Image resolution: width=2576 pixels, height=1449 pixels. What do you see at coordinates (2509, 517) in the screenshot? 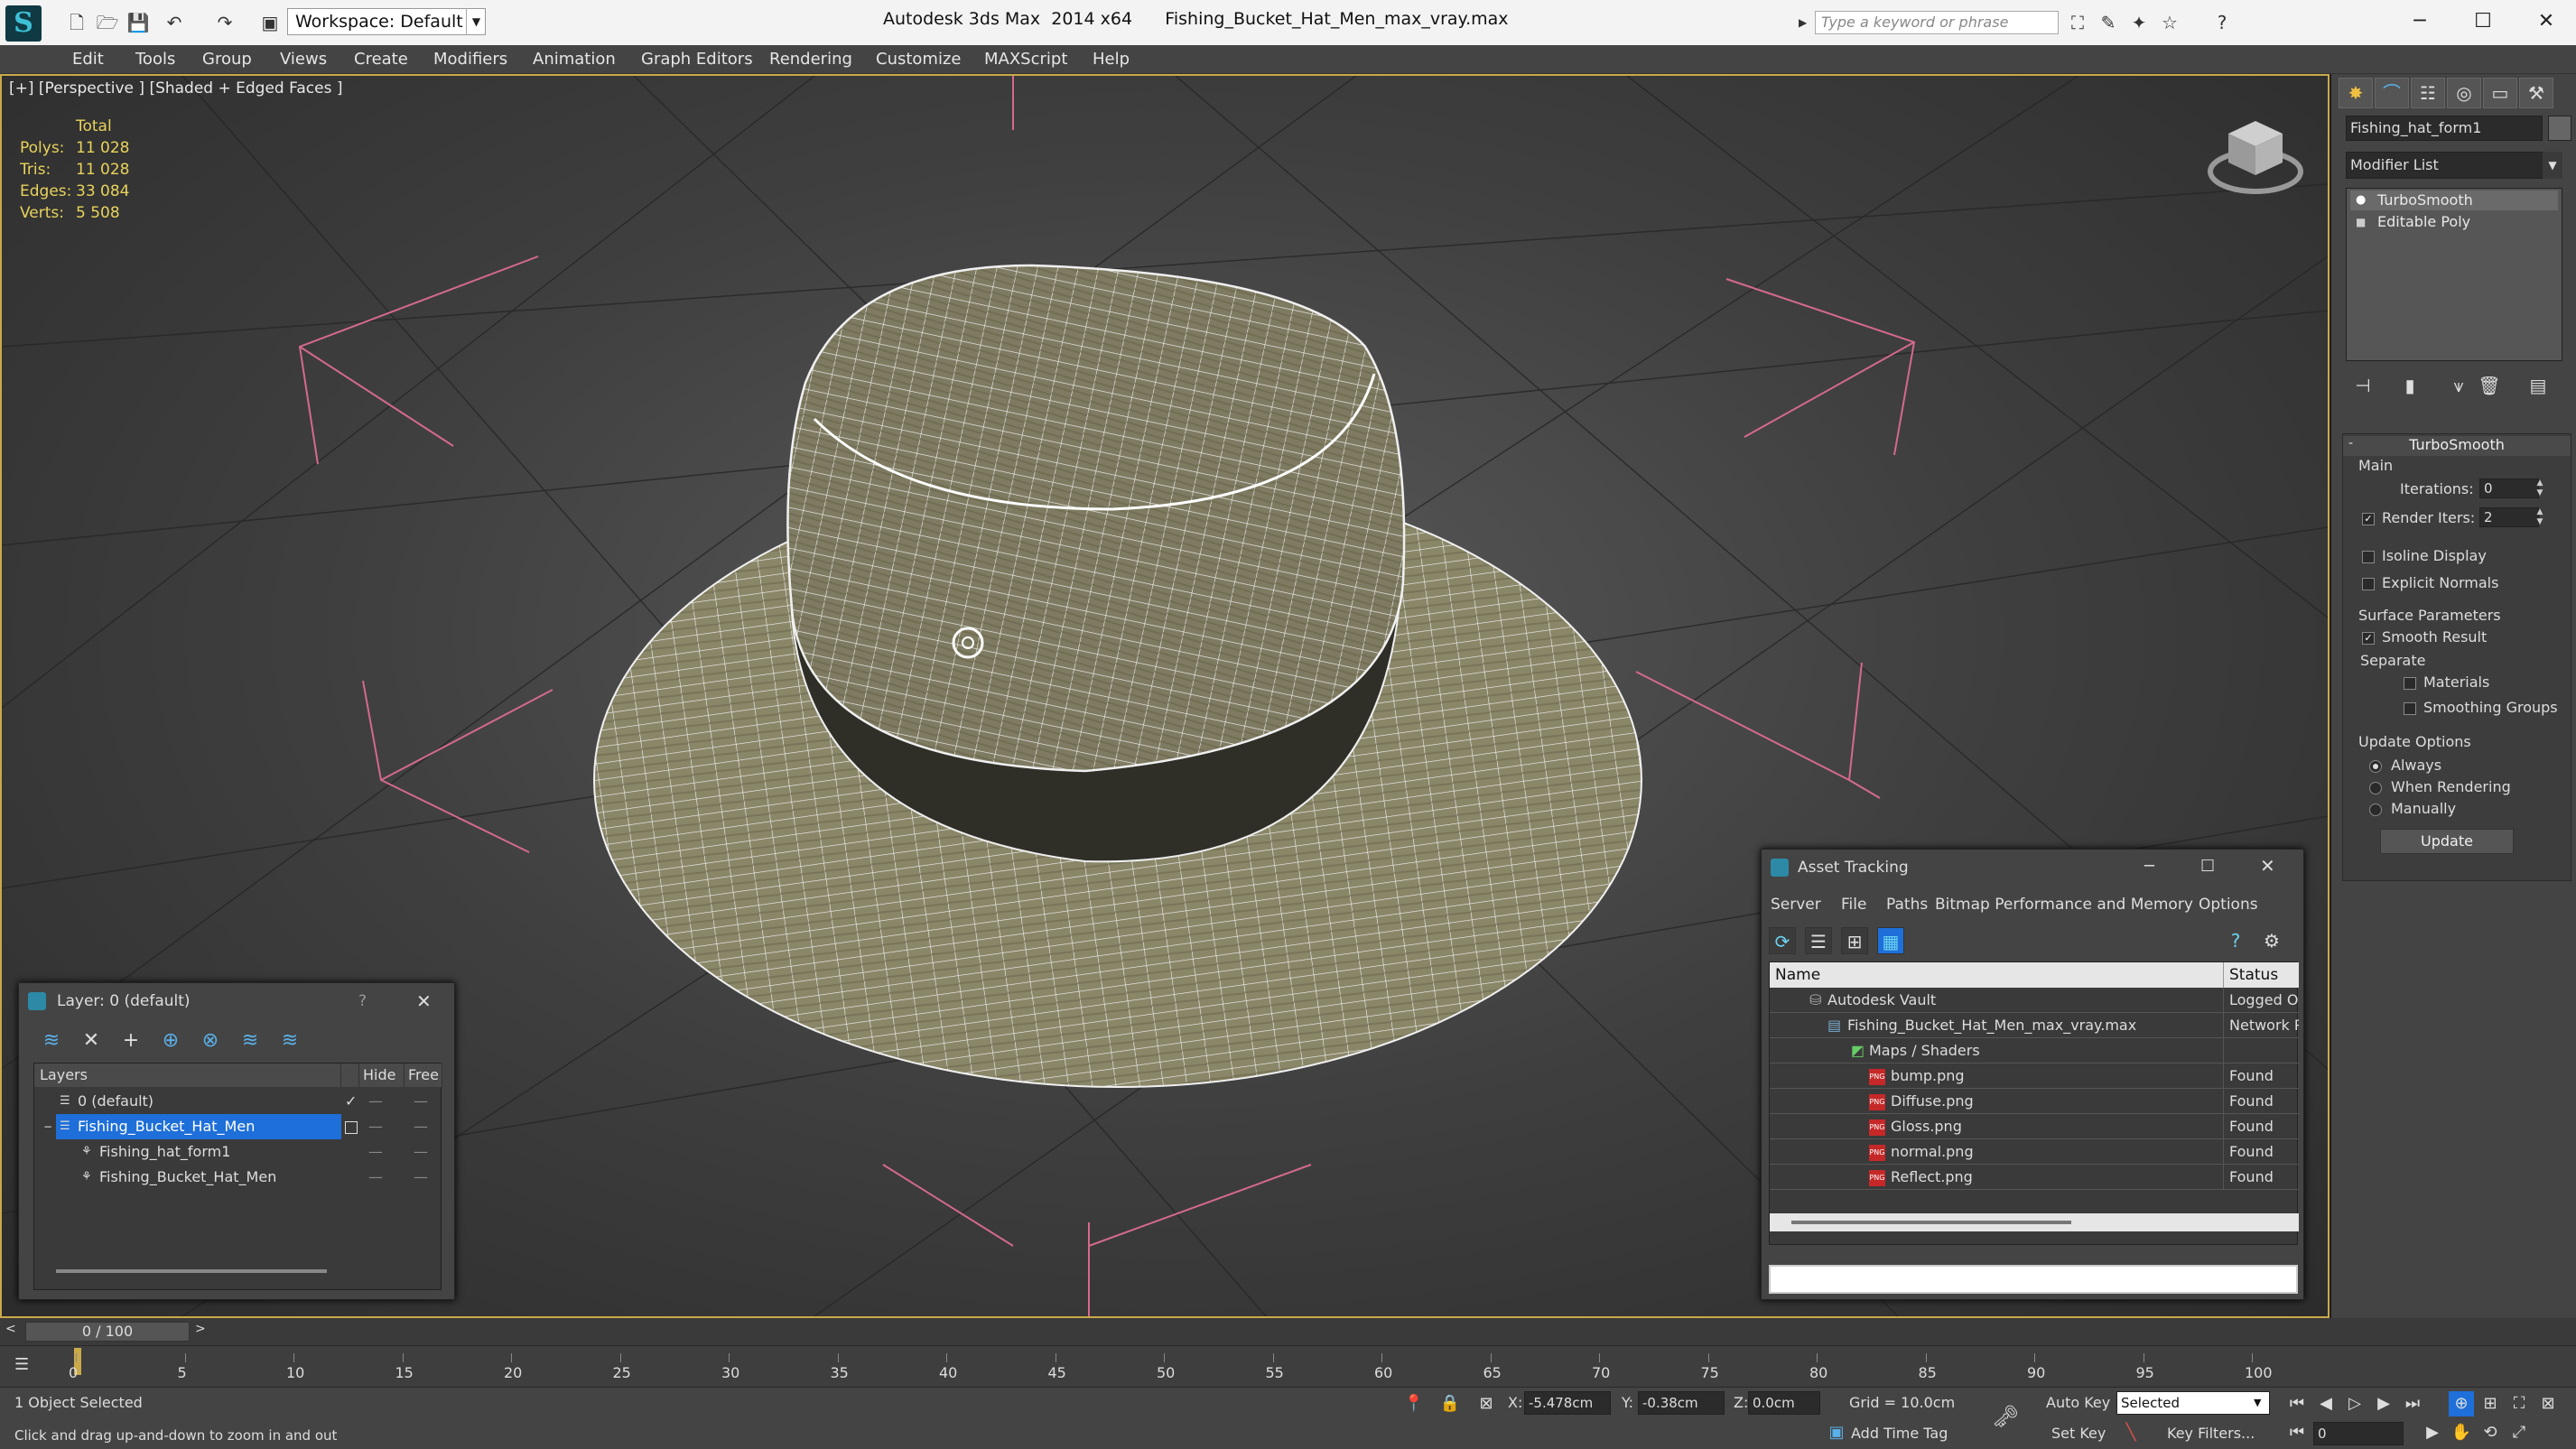
I see `render-iters-spinner: 2` at bounding box center [2509, 517].